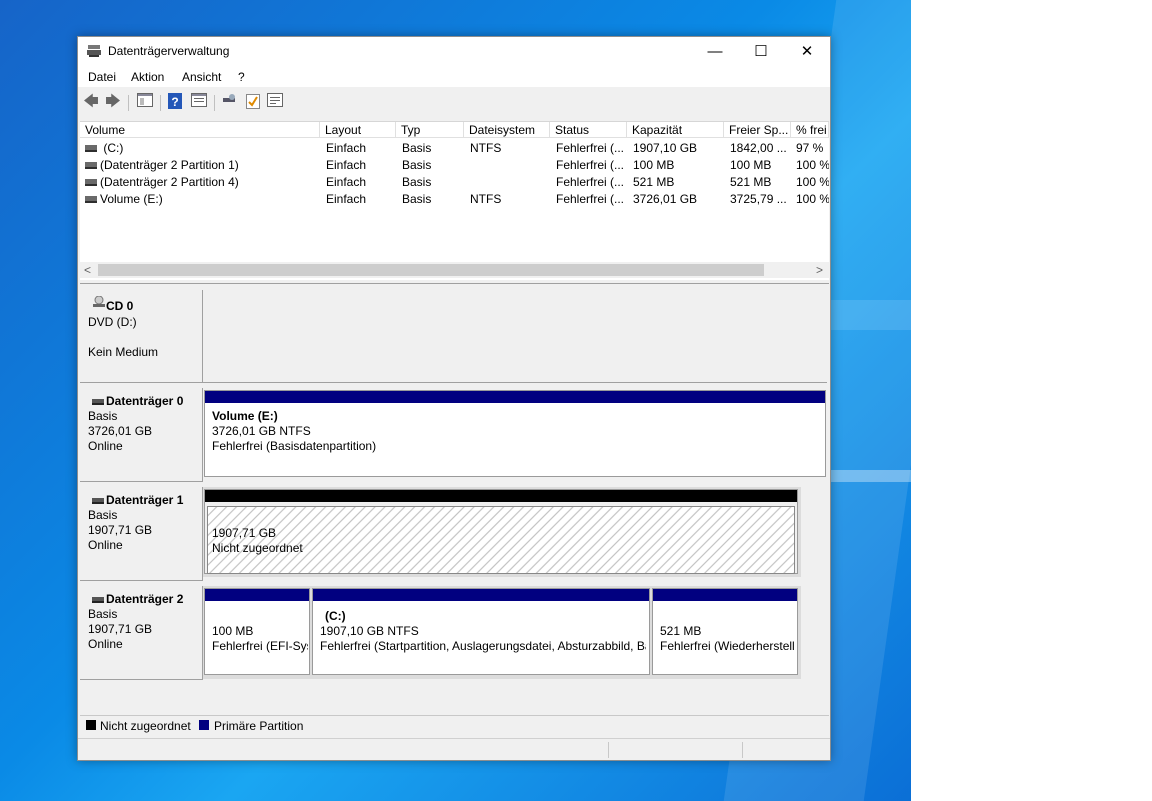 Image resolution: width=1152 pixels, height=801 pixels. What do you see at coordinates (588, 130) in the screenshot?
I see `column-header-status: Status` at bounding box center [588, 130].